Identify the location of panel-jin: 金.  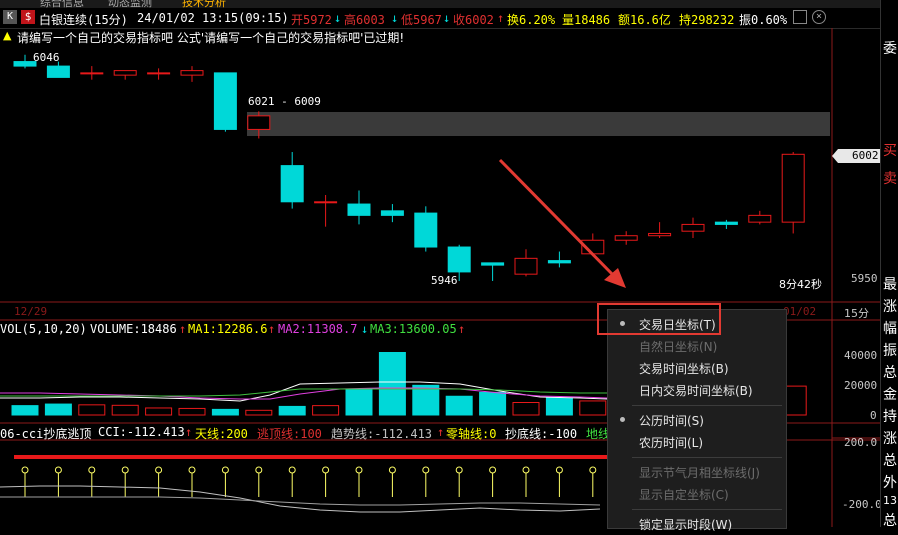
(890, 395).